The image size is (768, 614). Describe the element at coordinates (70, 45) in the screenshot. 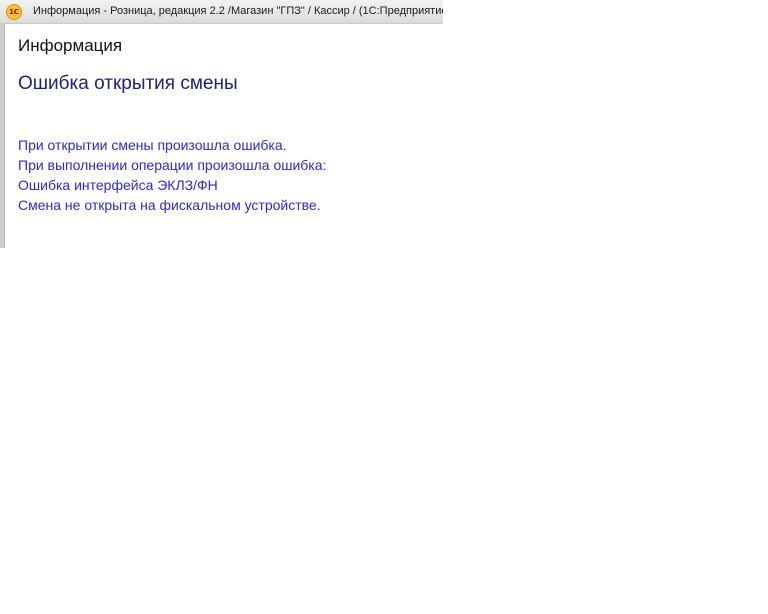

I see `form-title: Информация` at that location.